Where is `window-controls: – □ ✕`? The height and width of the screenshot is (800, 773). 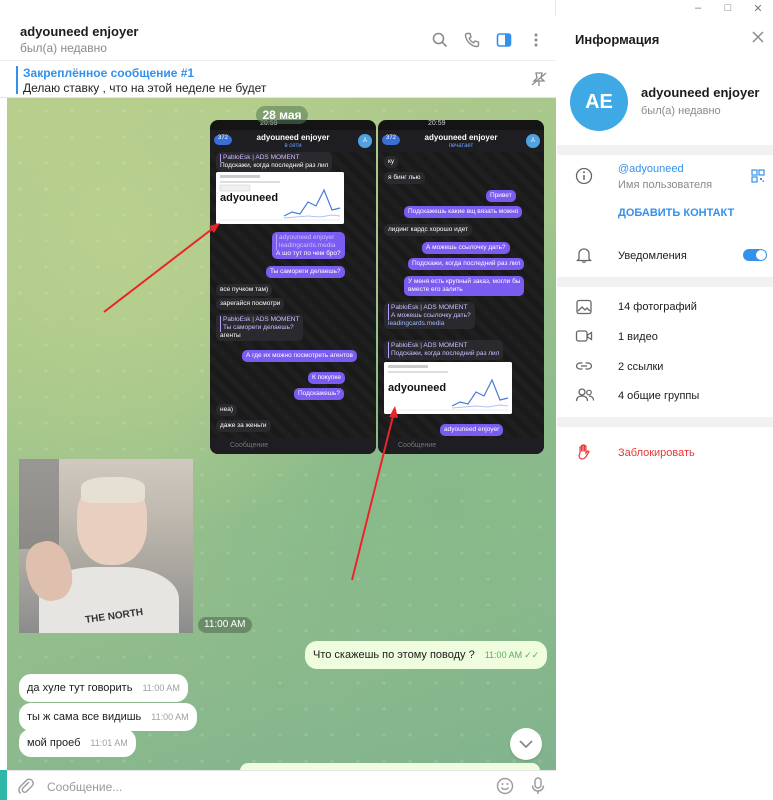
window-controls: – □ ✕ is located at coordinates (728, 8).